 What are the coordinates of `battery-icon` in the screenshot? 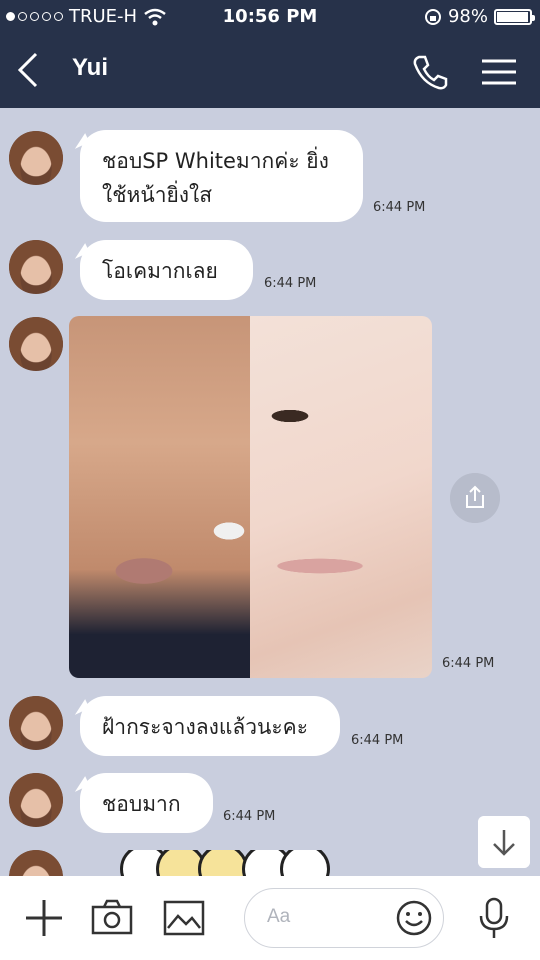 It's located at (514, 16).